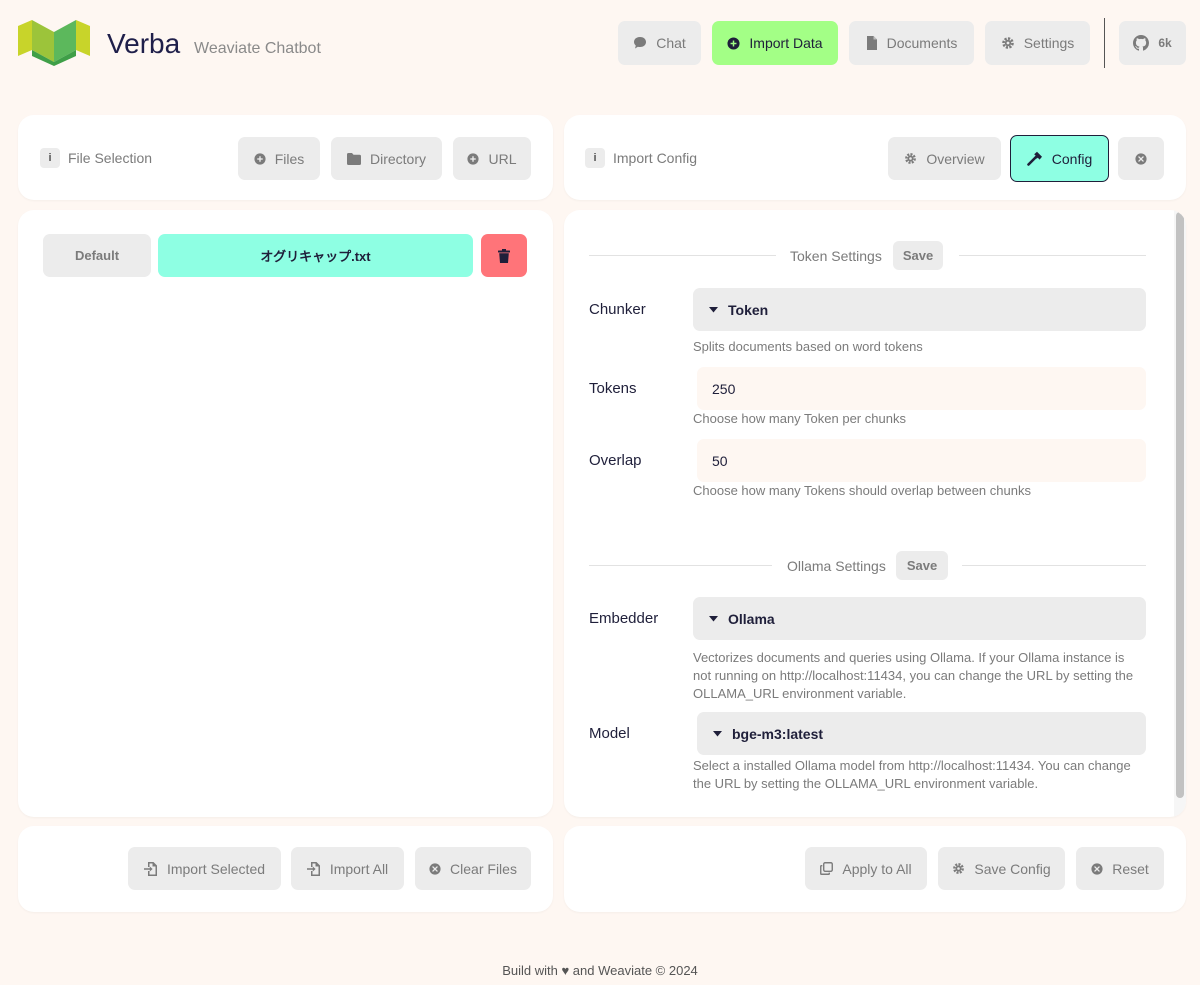  Describe the element at coordinates (671, 43) in the screenshot. I see `nav-chat-label: Chat` at that location.